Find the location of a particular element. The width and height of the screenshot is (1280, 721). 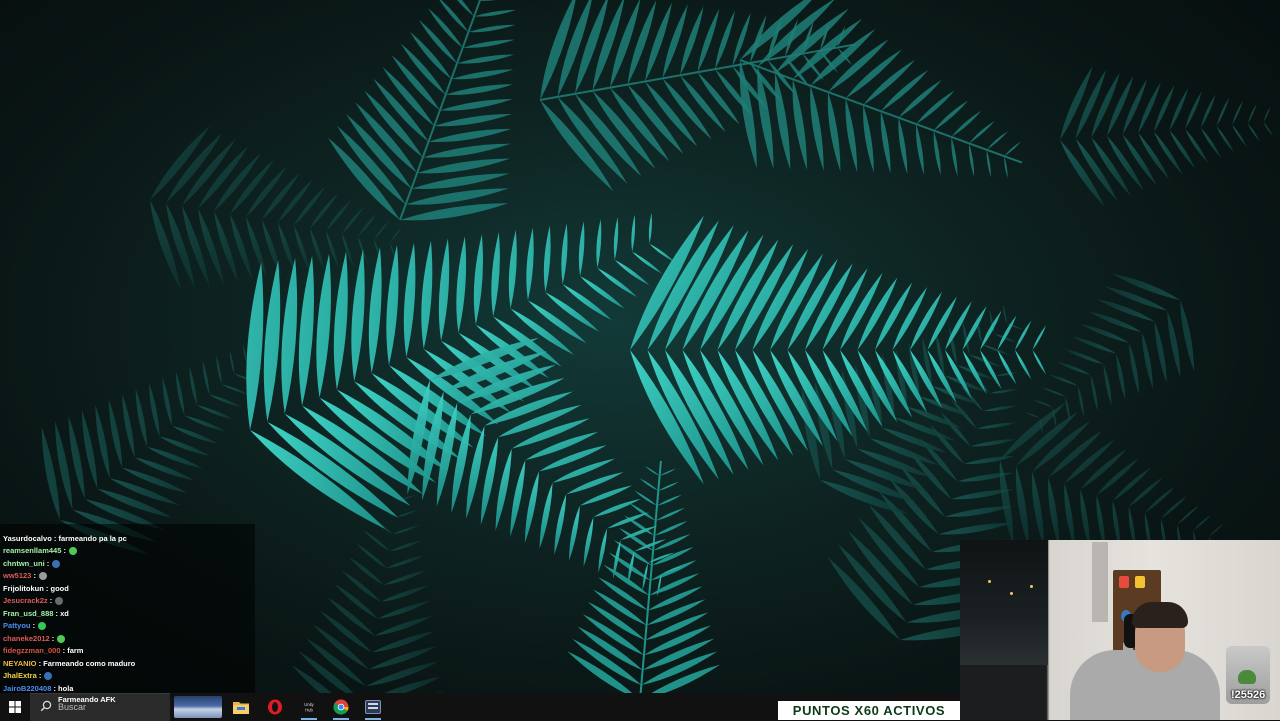

svg-text: Hub is located at coordinates (309, 709).